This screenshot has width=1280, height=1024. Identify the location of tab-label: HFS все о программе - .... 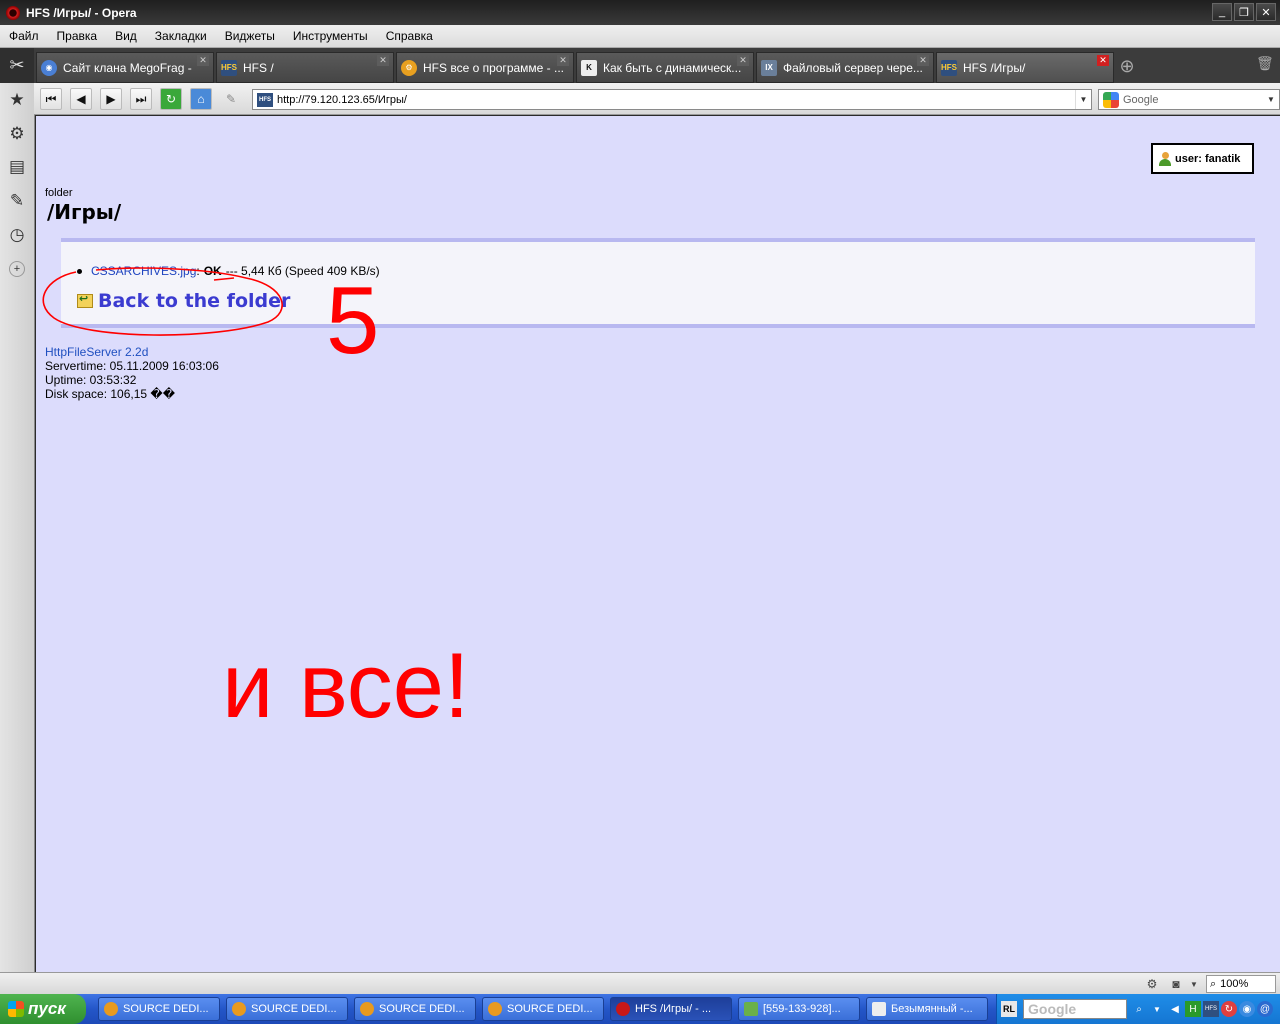
(493, 67).